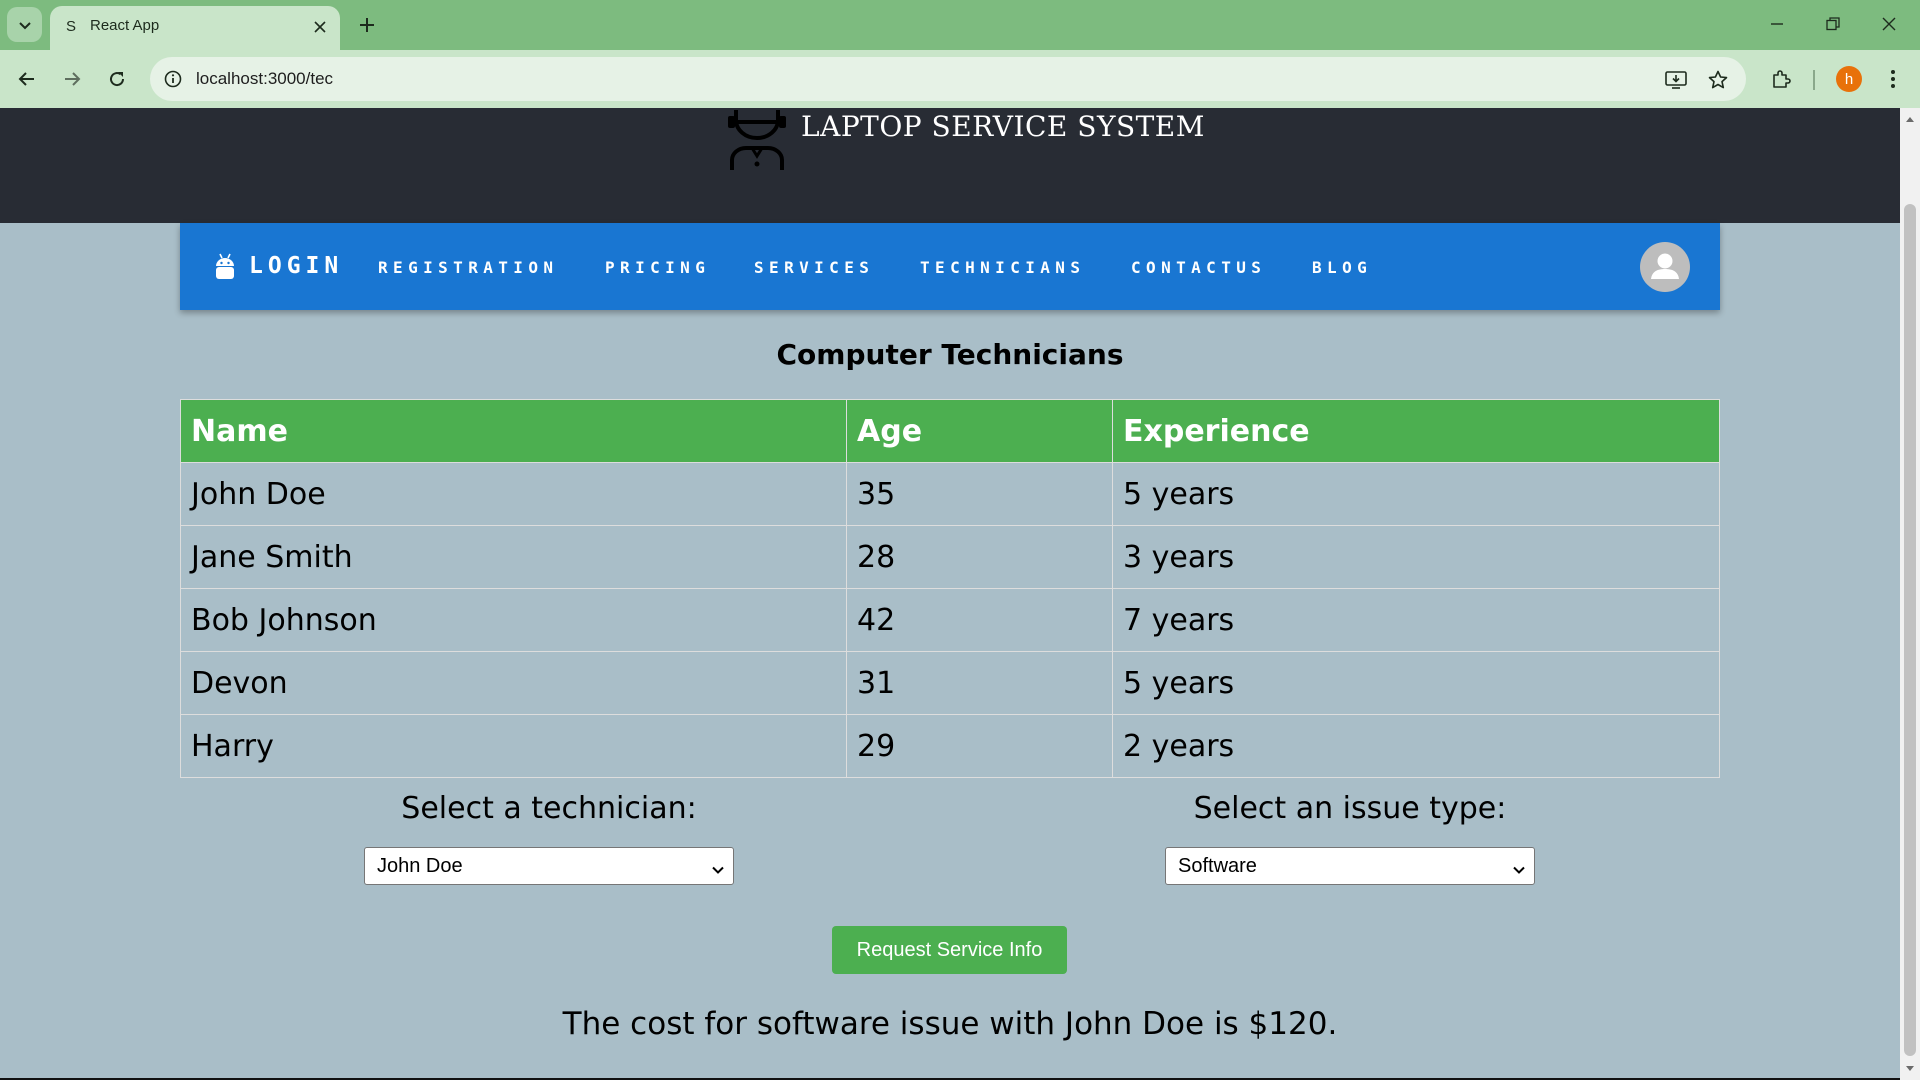  I want to click on technician-select-value: John Doe, so click(420, 866).